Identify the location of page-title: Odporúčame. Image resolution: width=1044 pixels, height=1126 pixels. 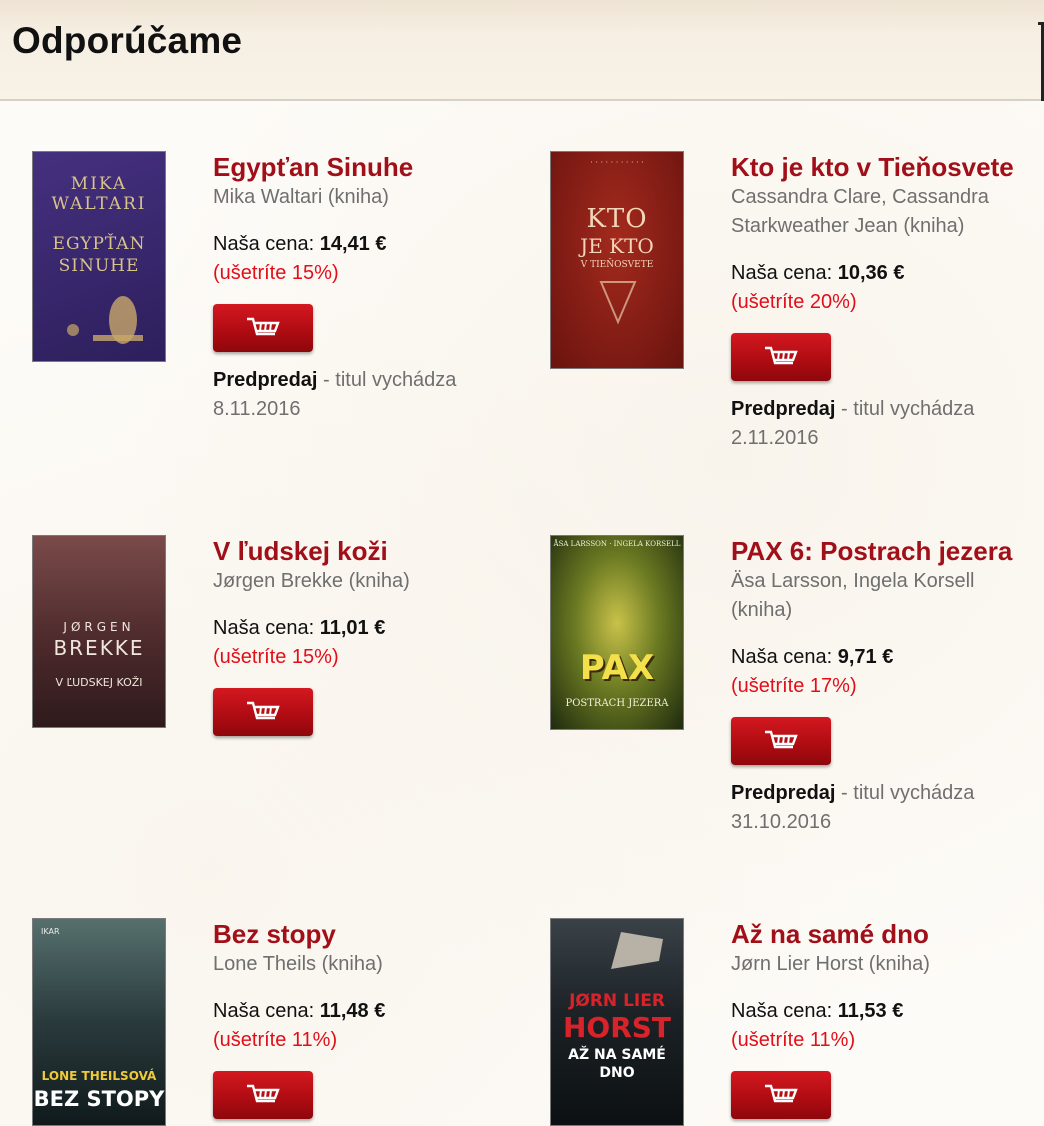
(127, 40).